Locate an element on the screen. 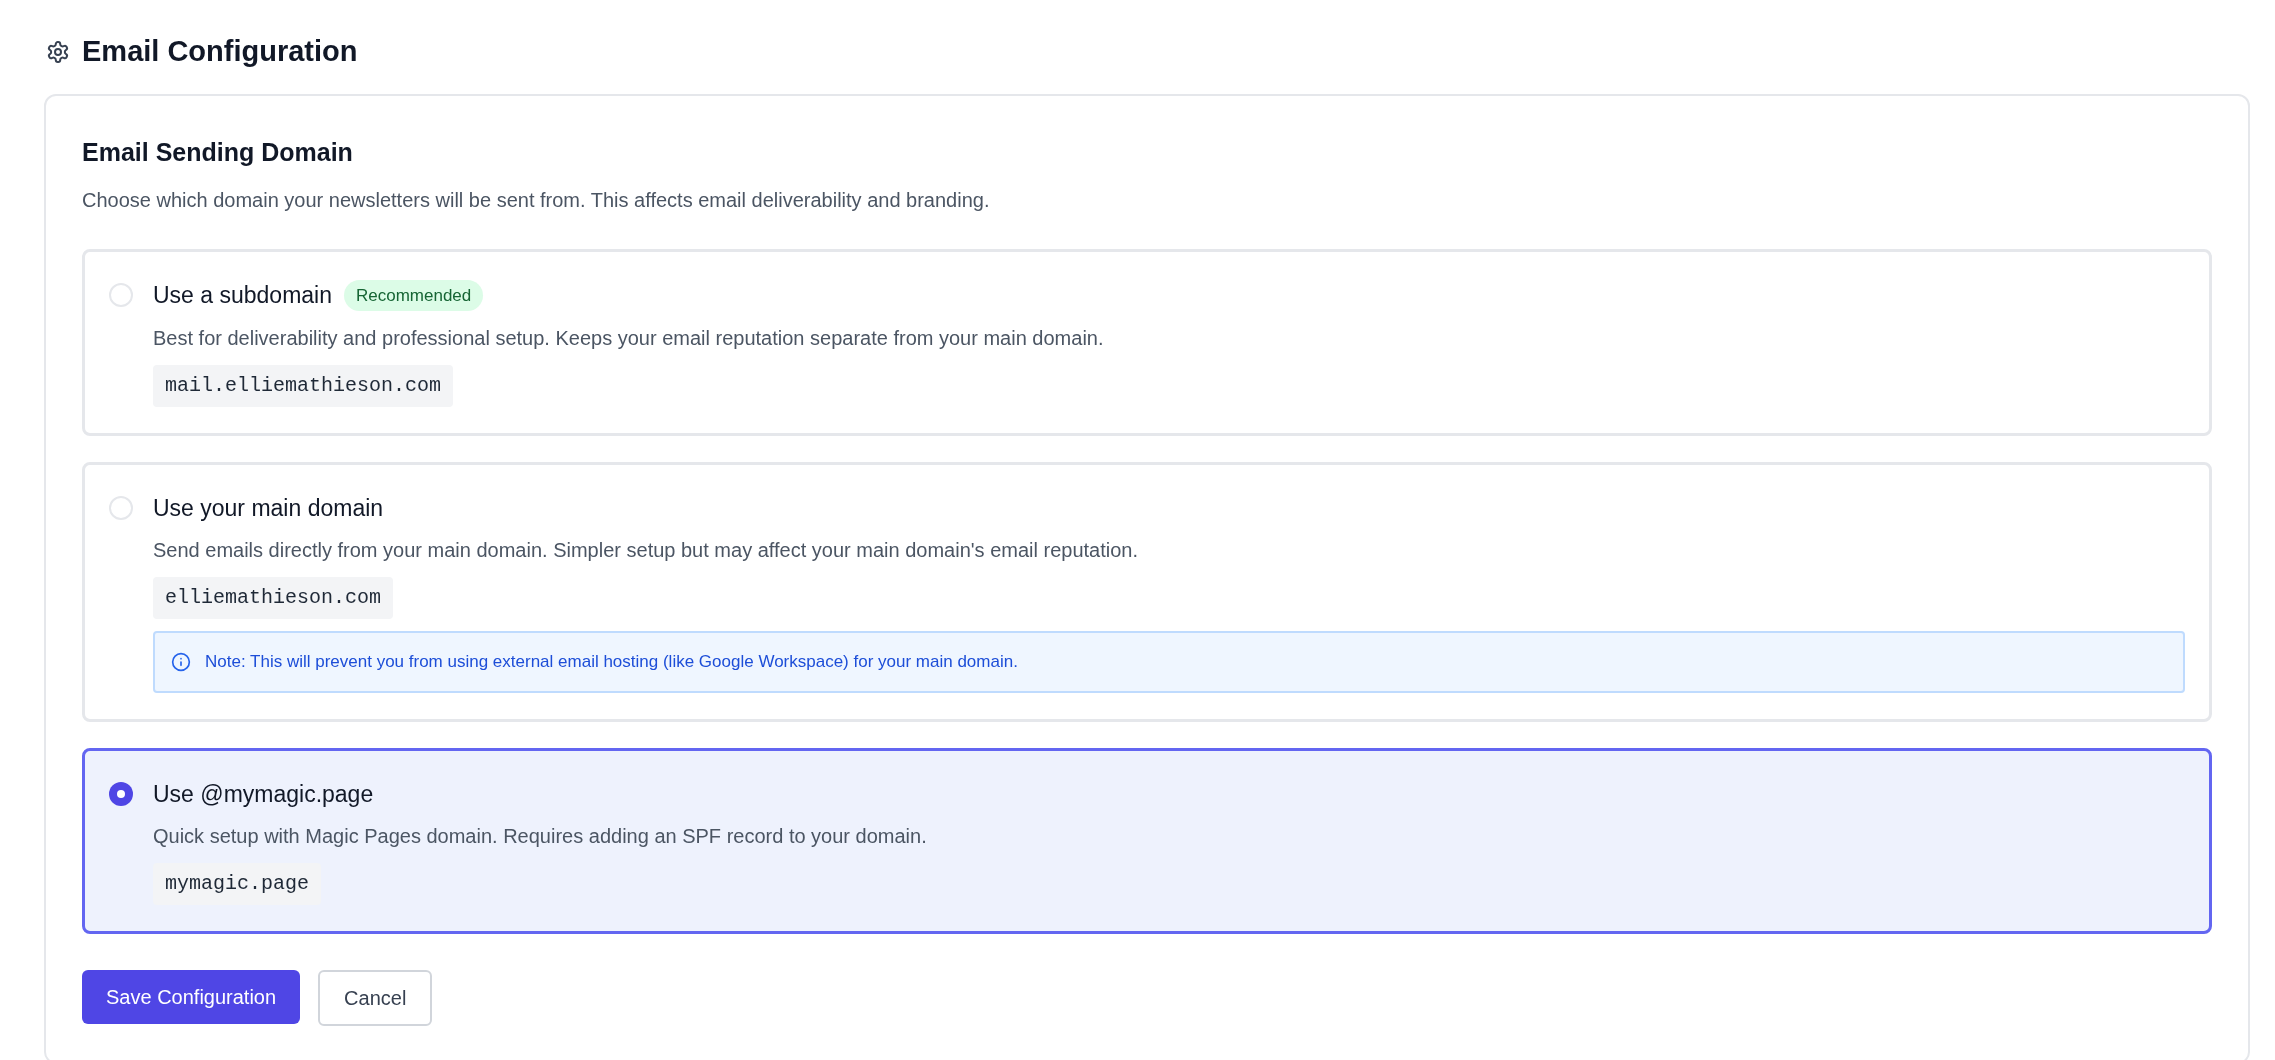 The image size is (2275, 1060). note-text: Note: This will prevent you from using external email hosting (like Google Workspace) for your main domain. is located at coordinates (611, 662).